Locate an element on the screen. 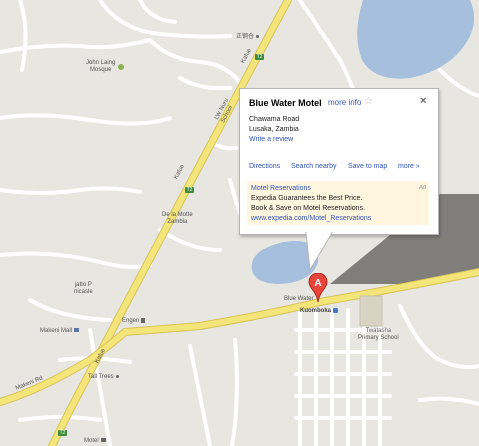 The height and width of the screenshot is (446, 479). place-label-tall-trees: Tall Trees is located at coordinates (103, 377).